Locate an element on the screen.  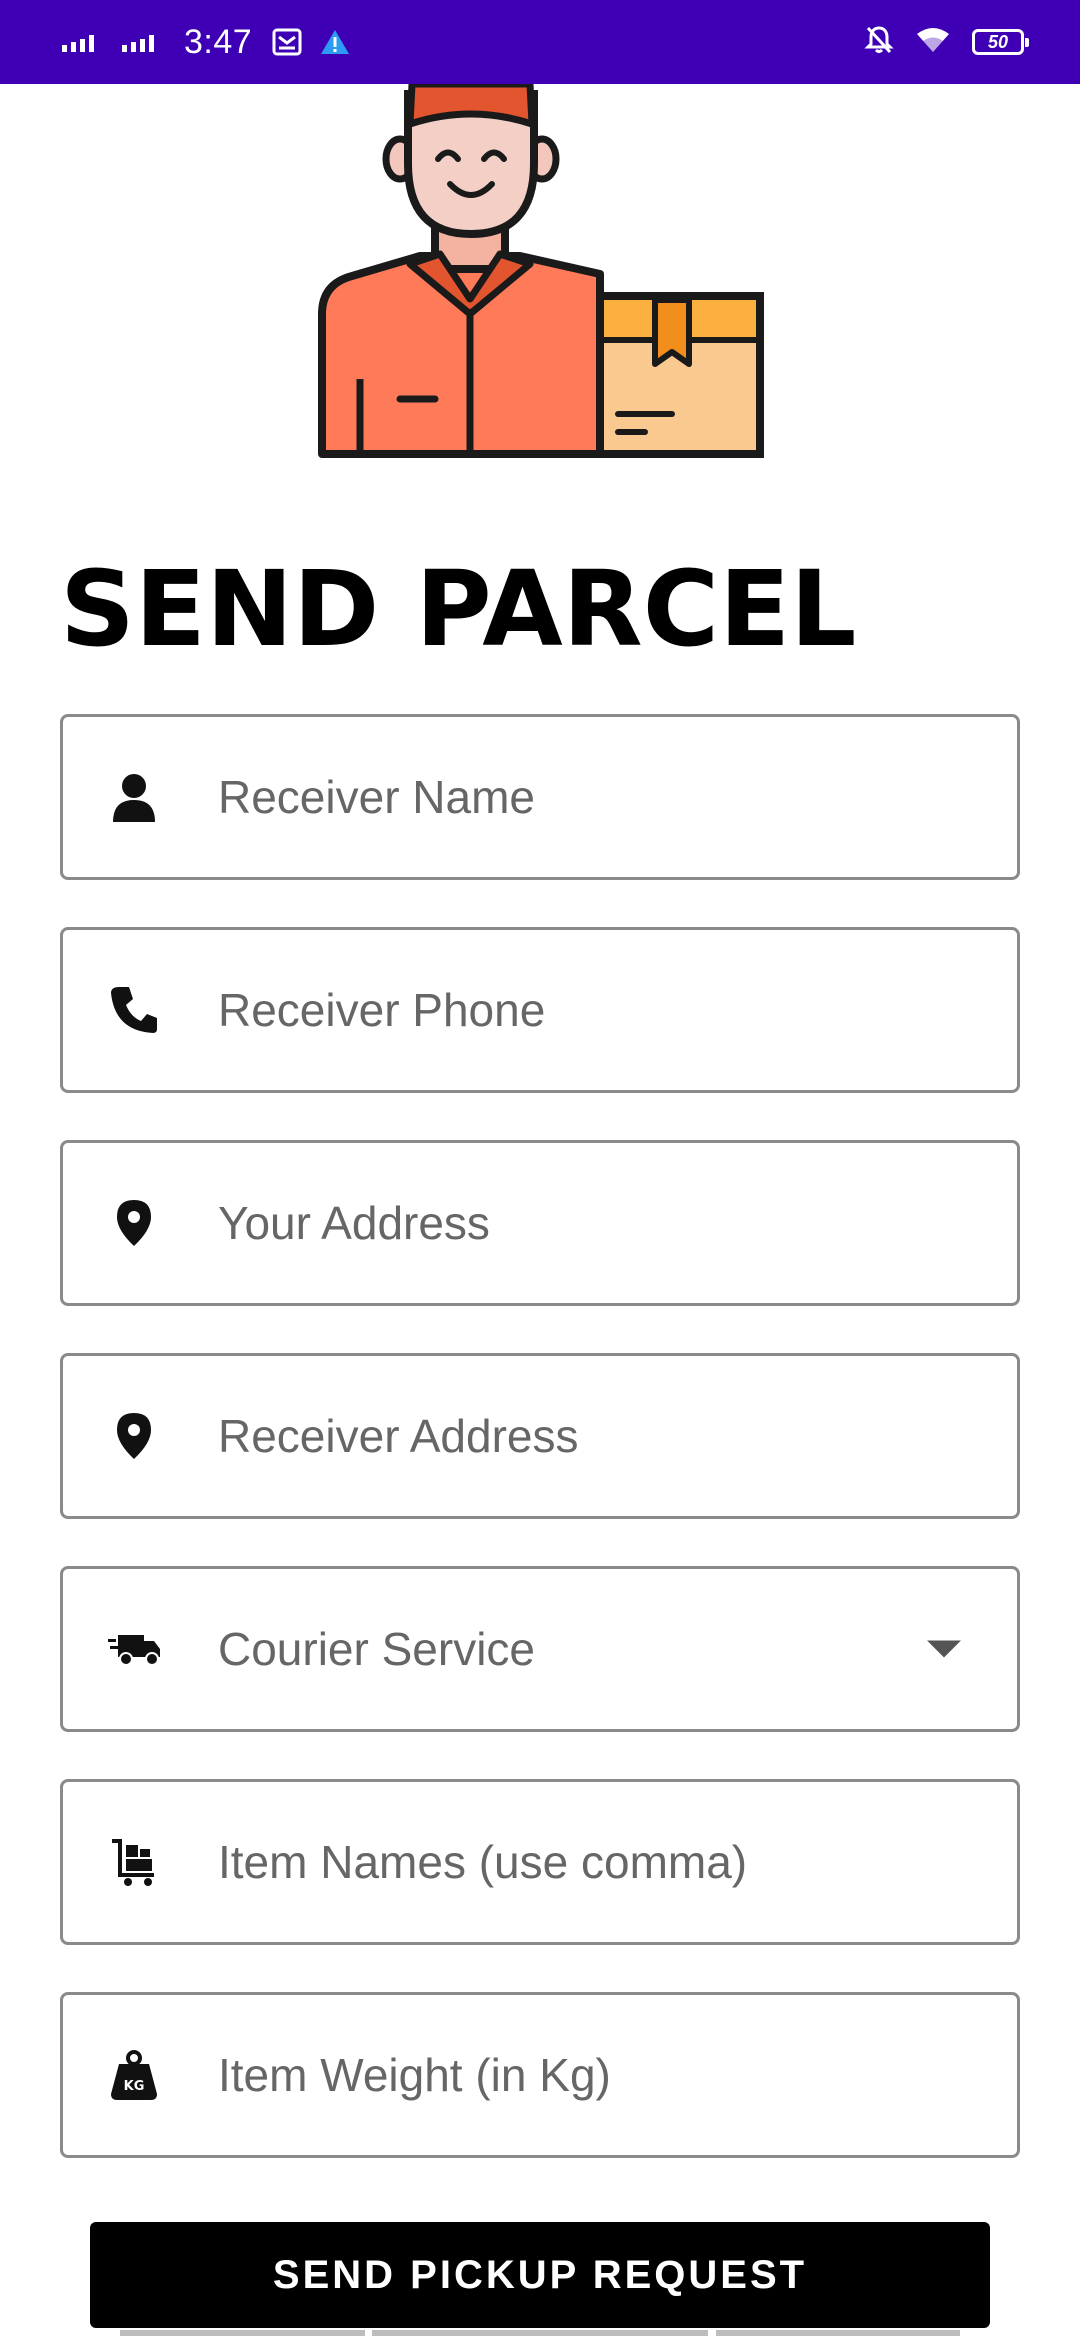
truck-icon is located at coordinates (134, 1649).